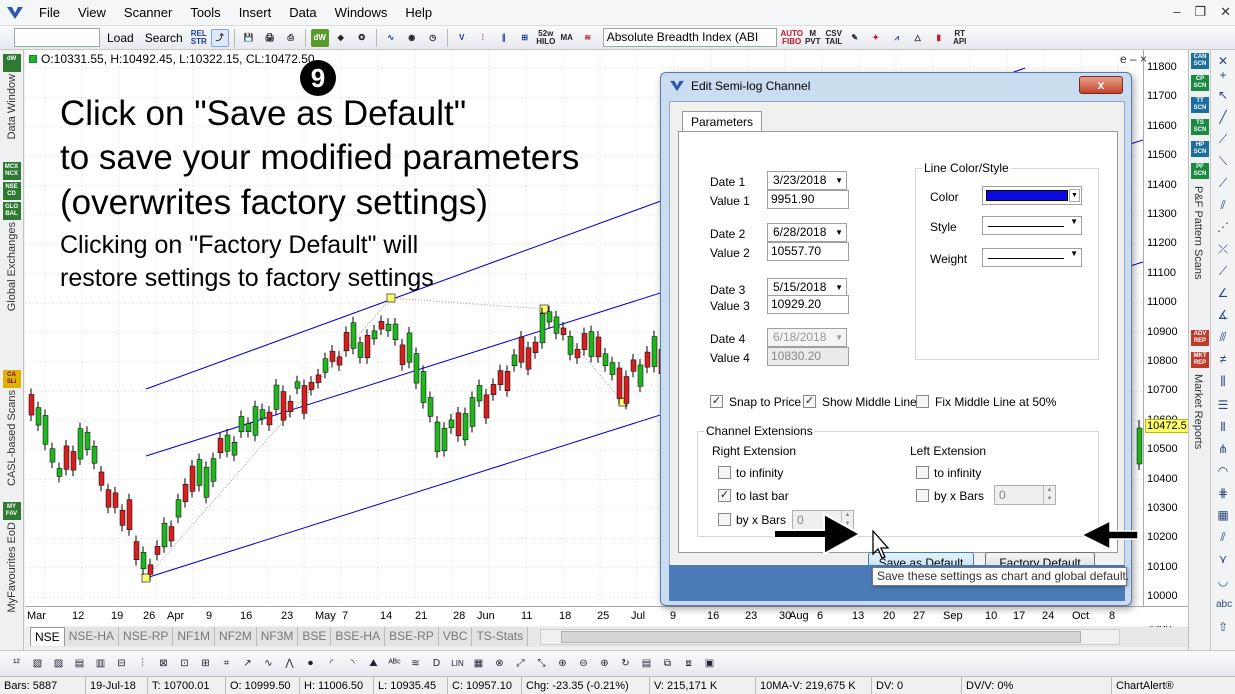 This screenshot has height=694, width=1235. What do you see at coordinates (1223, 381) in the screenshot?
I see `bar-lines-icon: ⫼` at bounding box center [1223, 381].